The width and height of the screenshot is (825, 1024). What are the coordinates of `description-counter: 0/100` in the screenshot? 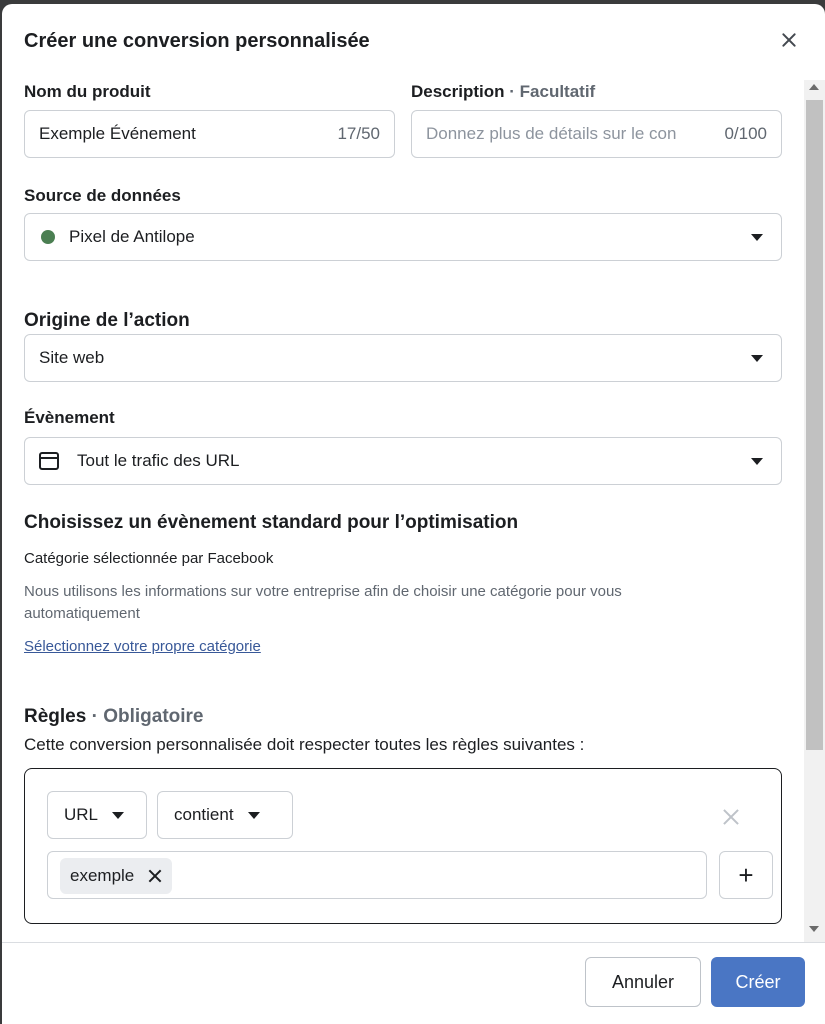 It's located at (745, 133).